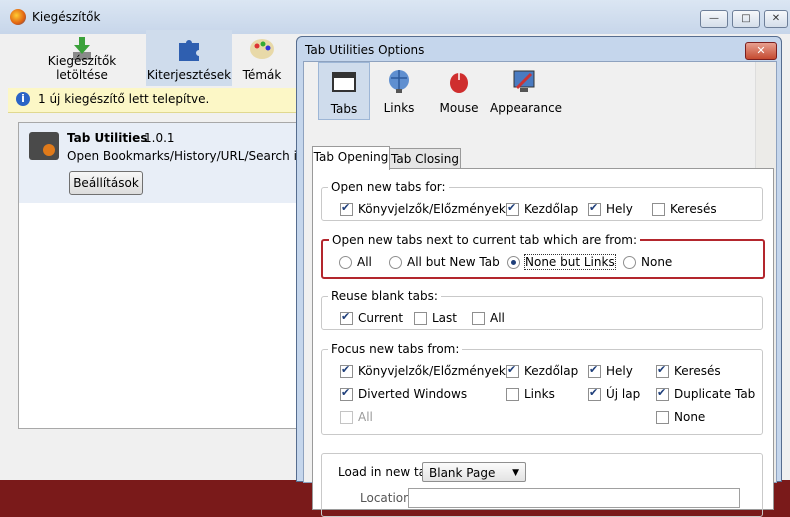 Image resolution: width=790 pixels, height=517 pixels. Describe the element at coordinates (106, 183) in the screenshot. I see `settings-button: Beállítások` at that location.